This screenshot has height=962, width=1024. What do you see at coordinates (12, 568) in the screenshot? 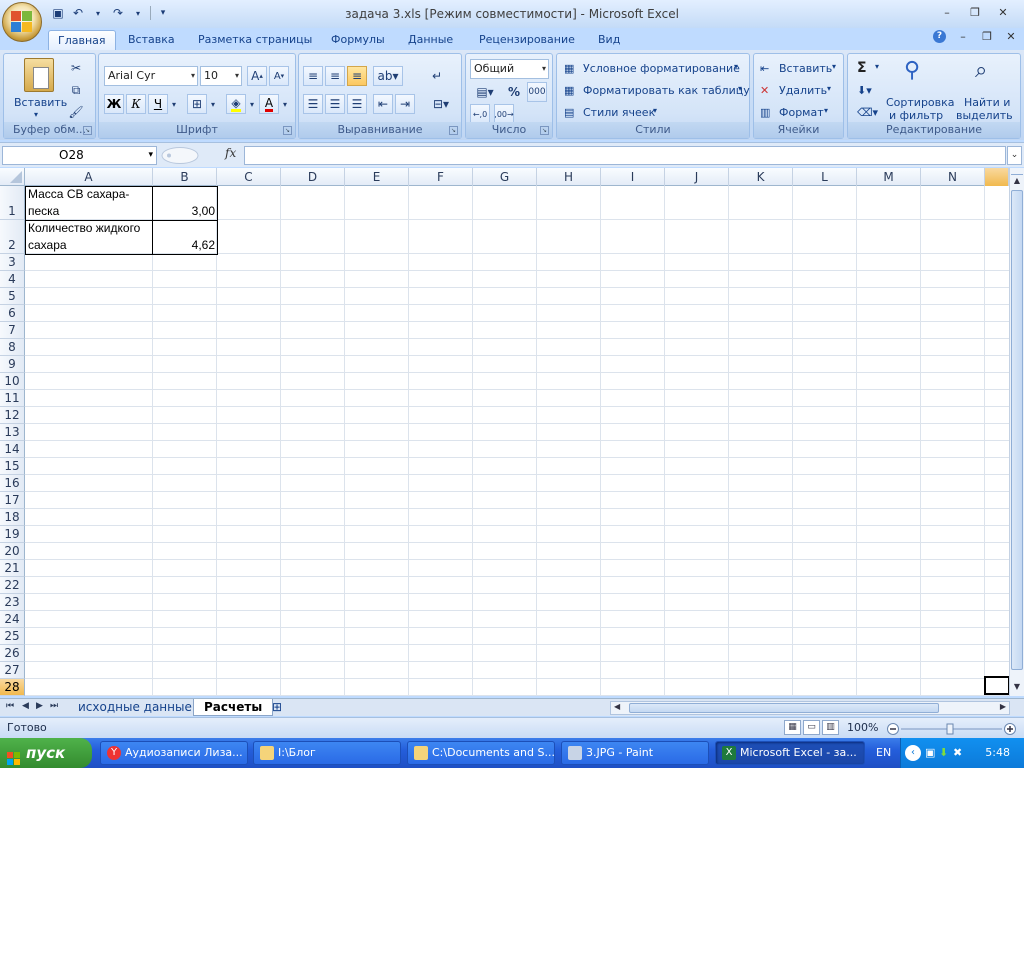
I see `row-header-21: 21` at bounding box center [12, 568].